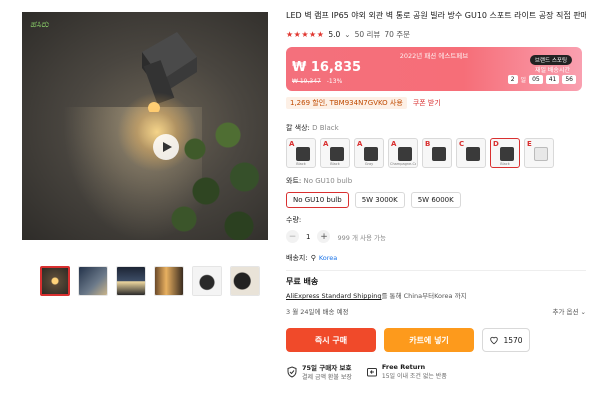  I want to click on original-price-row: ₩ 19,347 -13%, so click(317, 81).